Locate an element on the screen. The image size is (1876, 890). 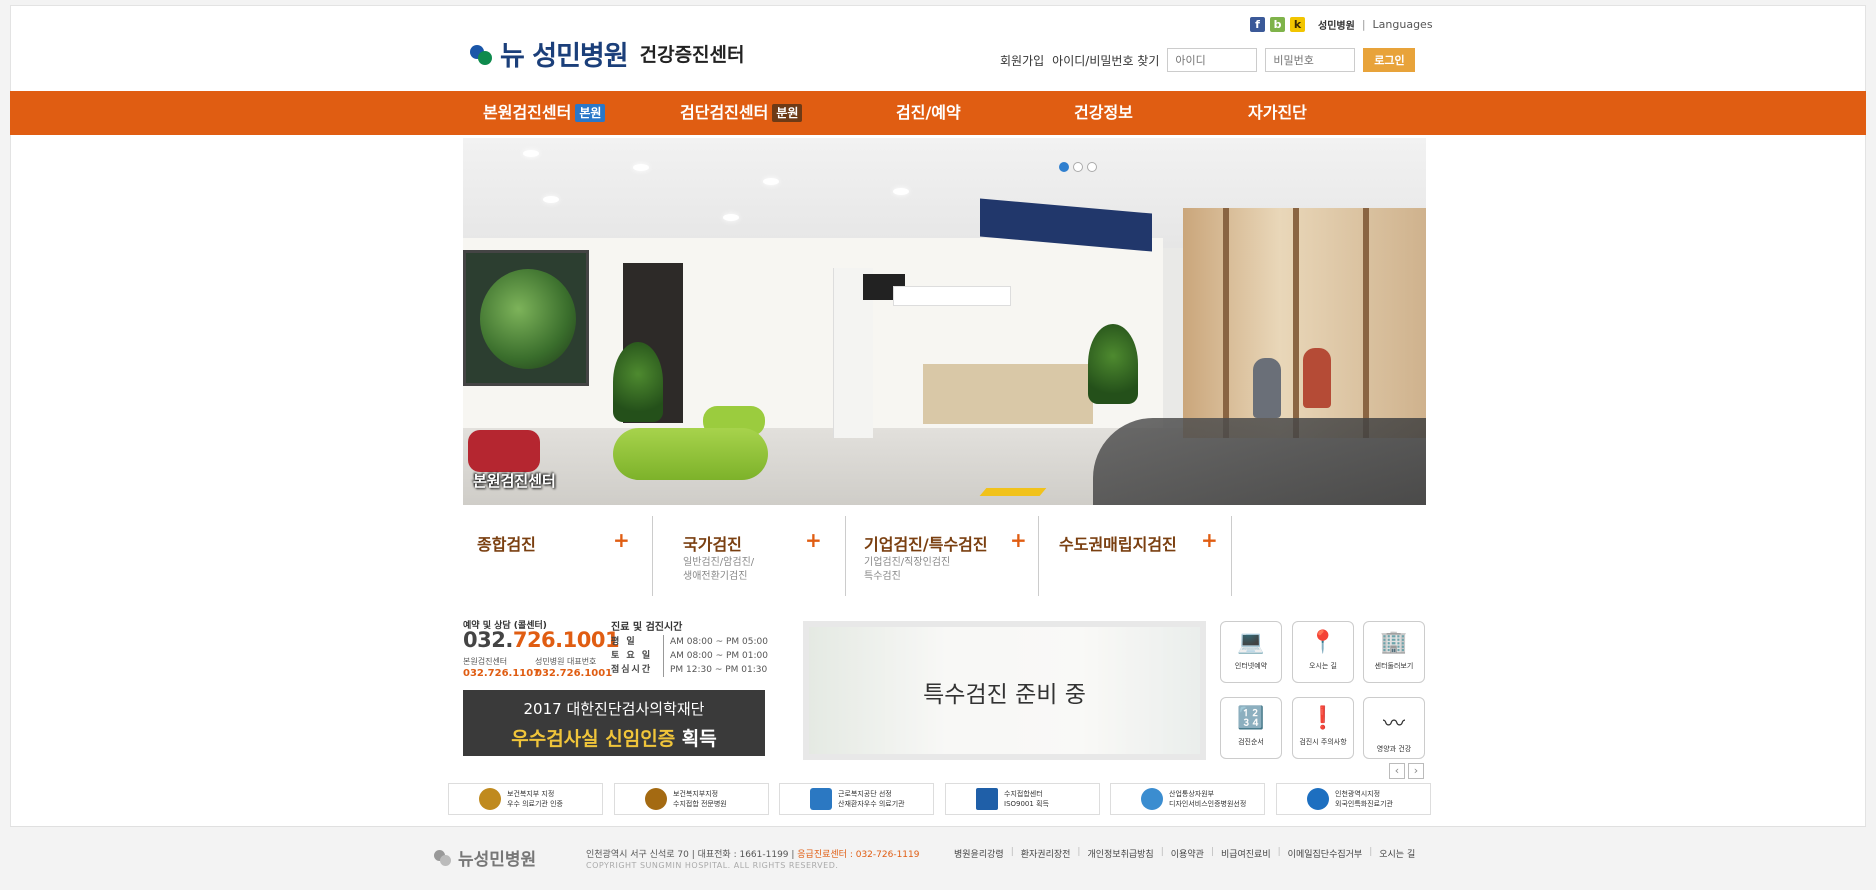
award-banner: 2017 대한진단검사의학재단 우수검사실 신임인증 획득 is located at coordinates (614, 723).